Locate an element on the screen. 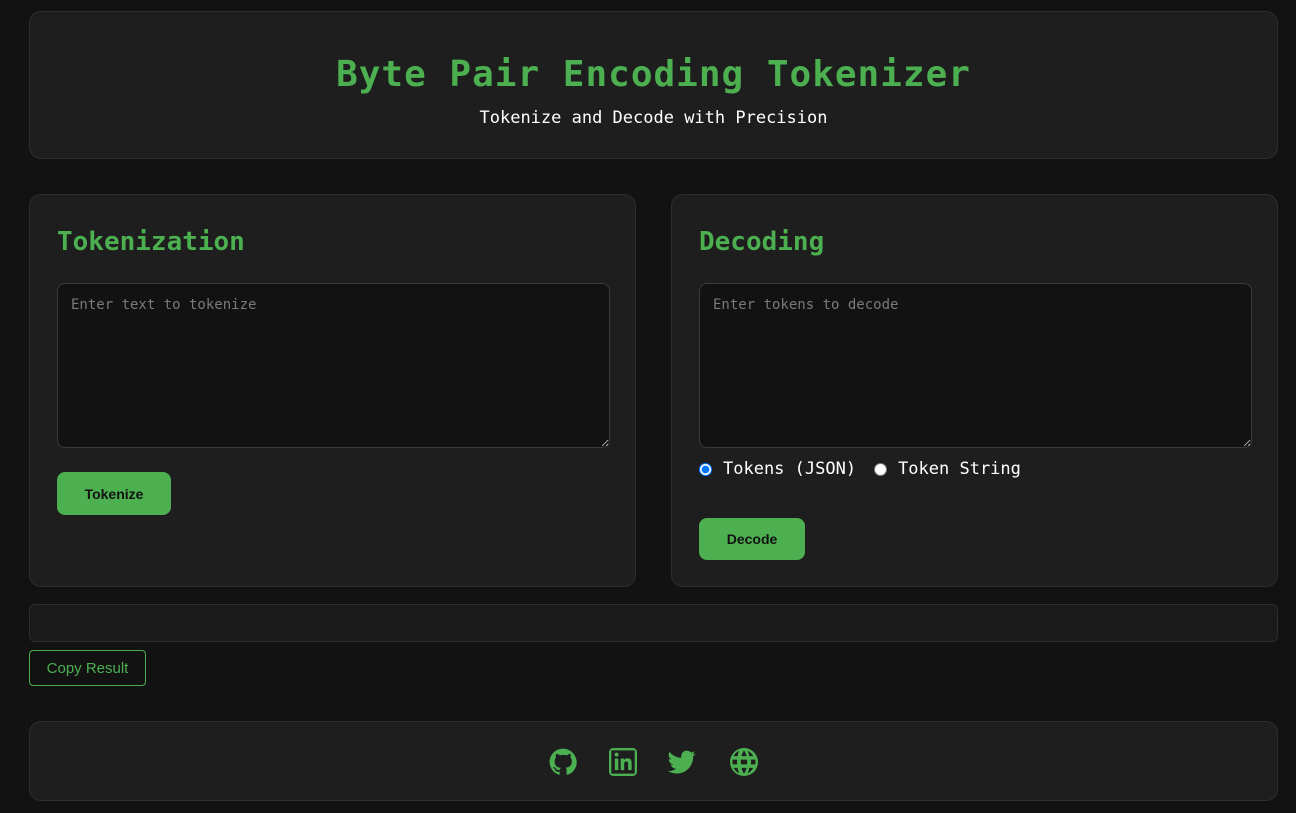  tokenize-button: Tokenize is located at coordinates (114, 493).